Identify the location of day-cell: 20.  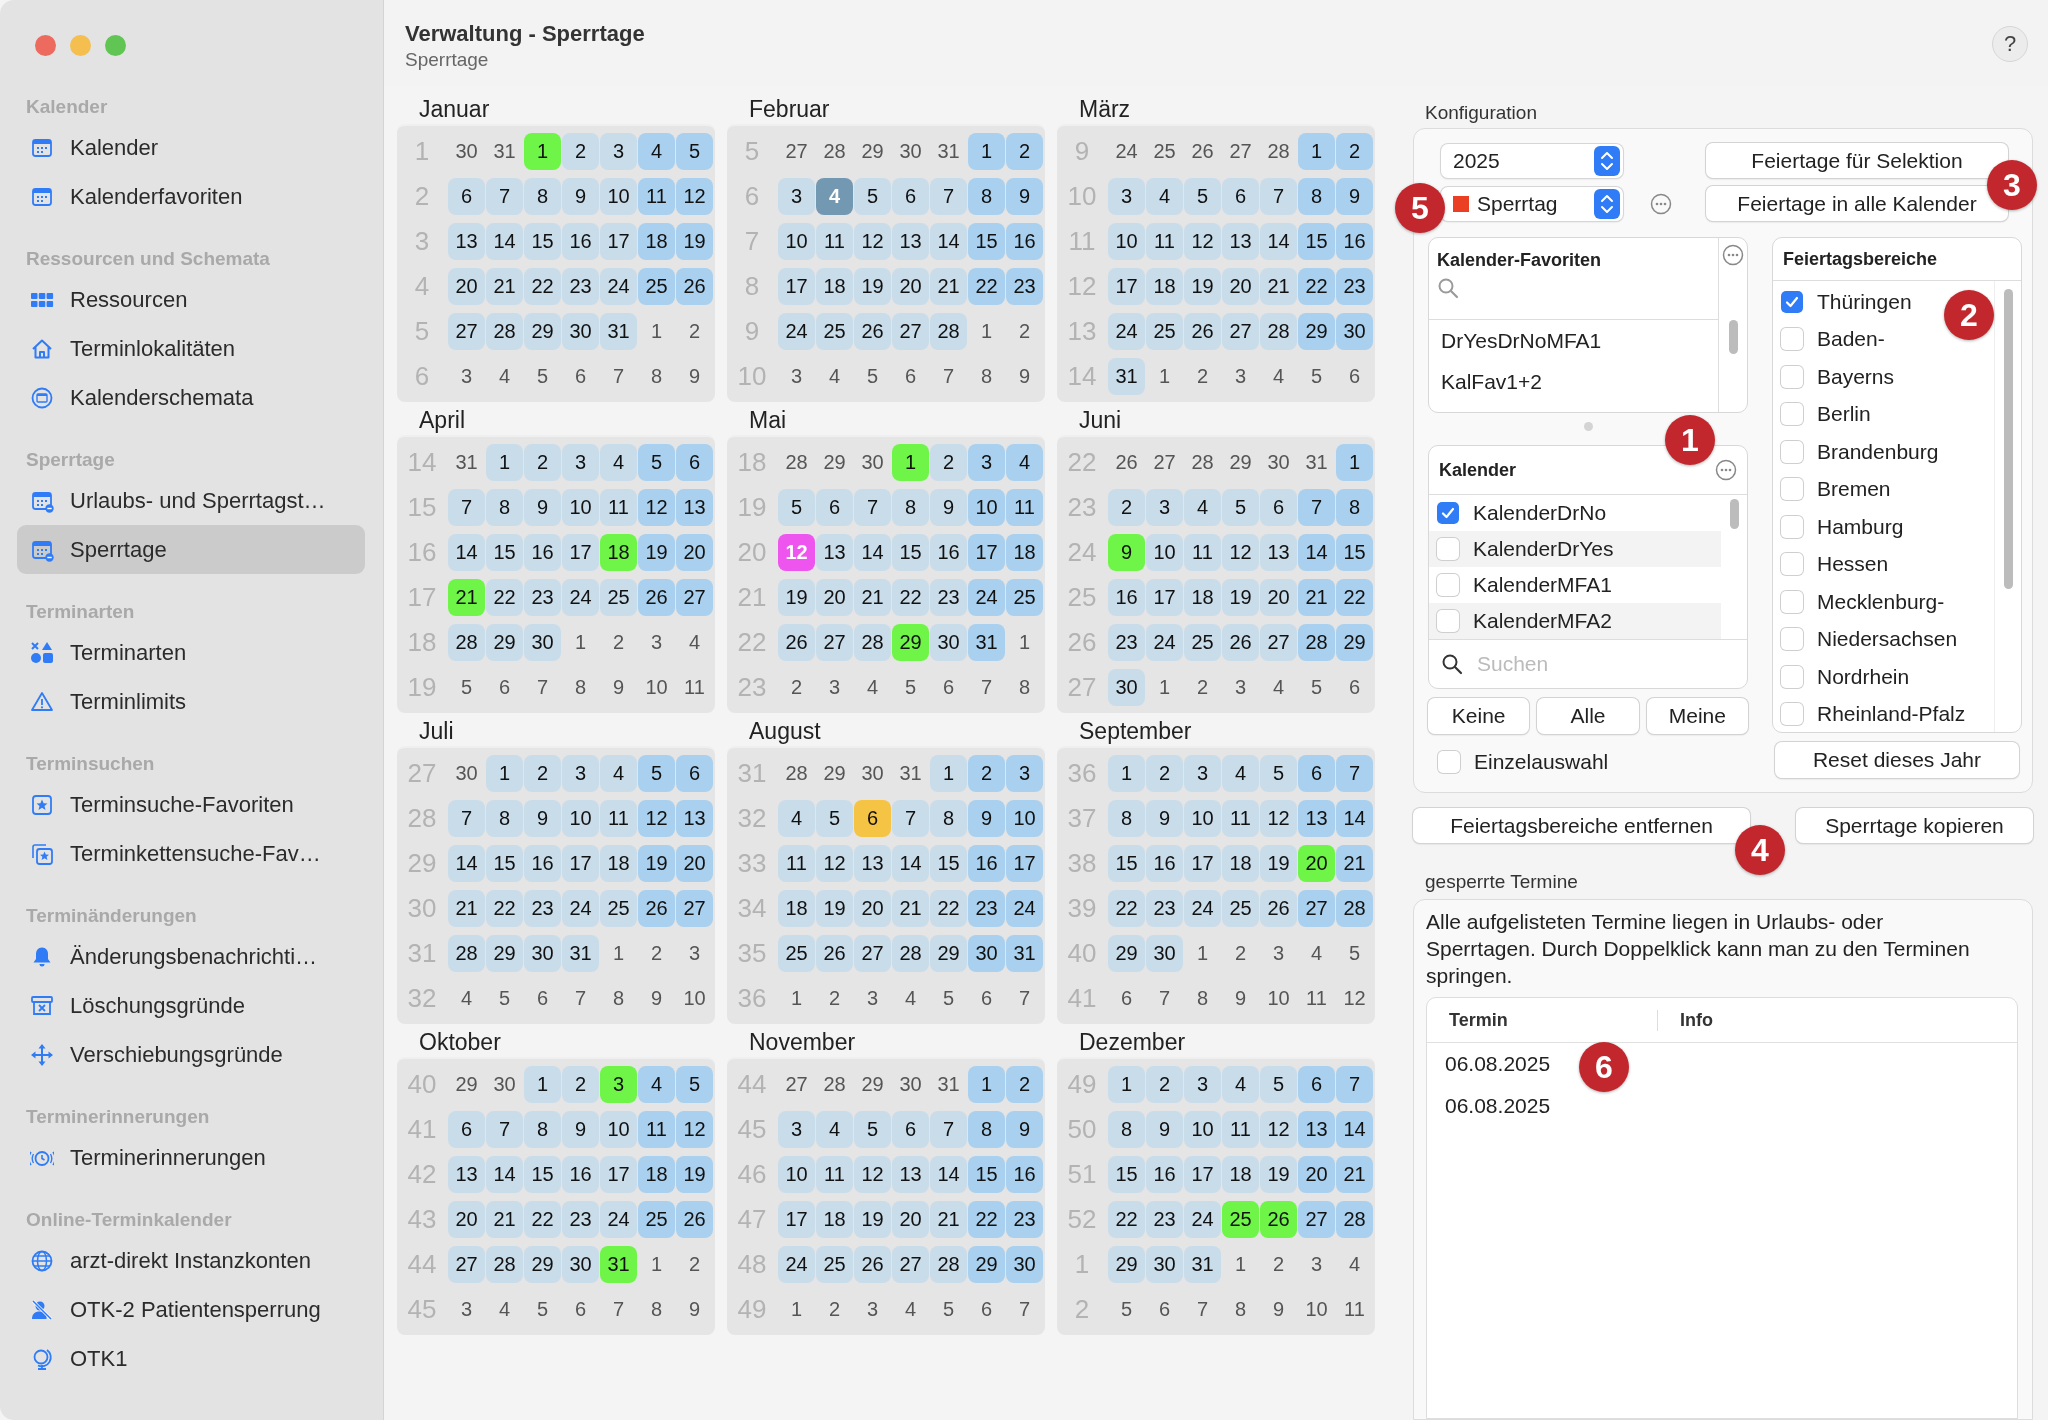
(872, 908).